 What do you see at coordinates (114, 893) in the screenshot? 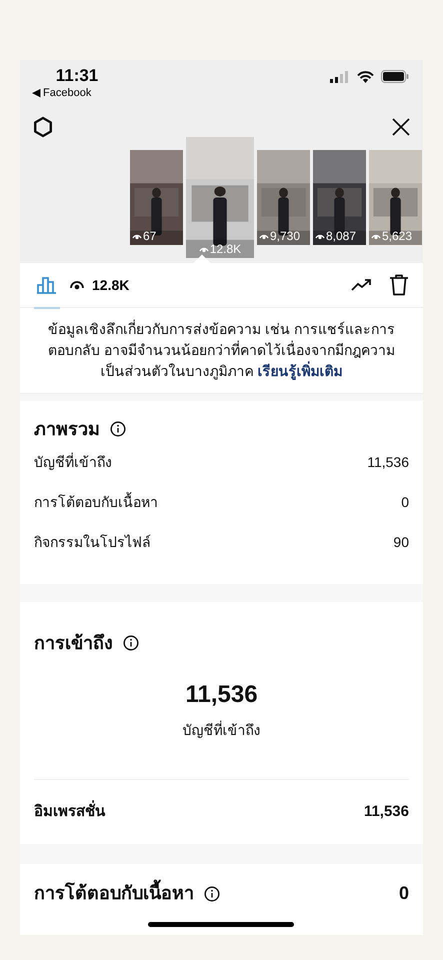
I see `section-title: การโต้ตอบกับเนื้อหา` at bounding box center [114, 893].